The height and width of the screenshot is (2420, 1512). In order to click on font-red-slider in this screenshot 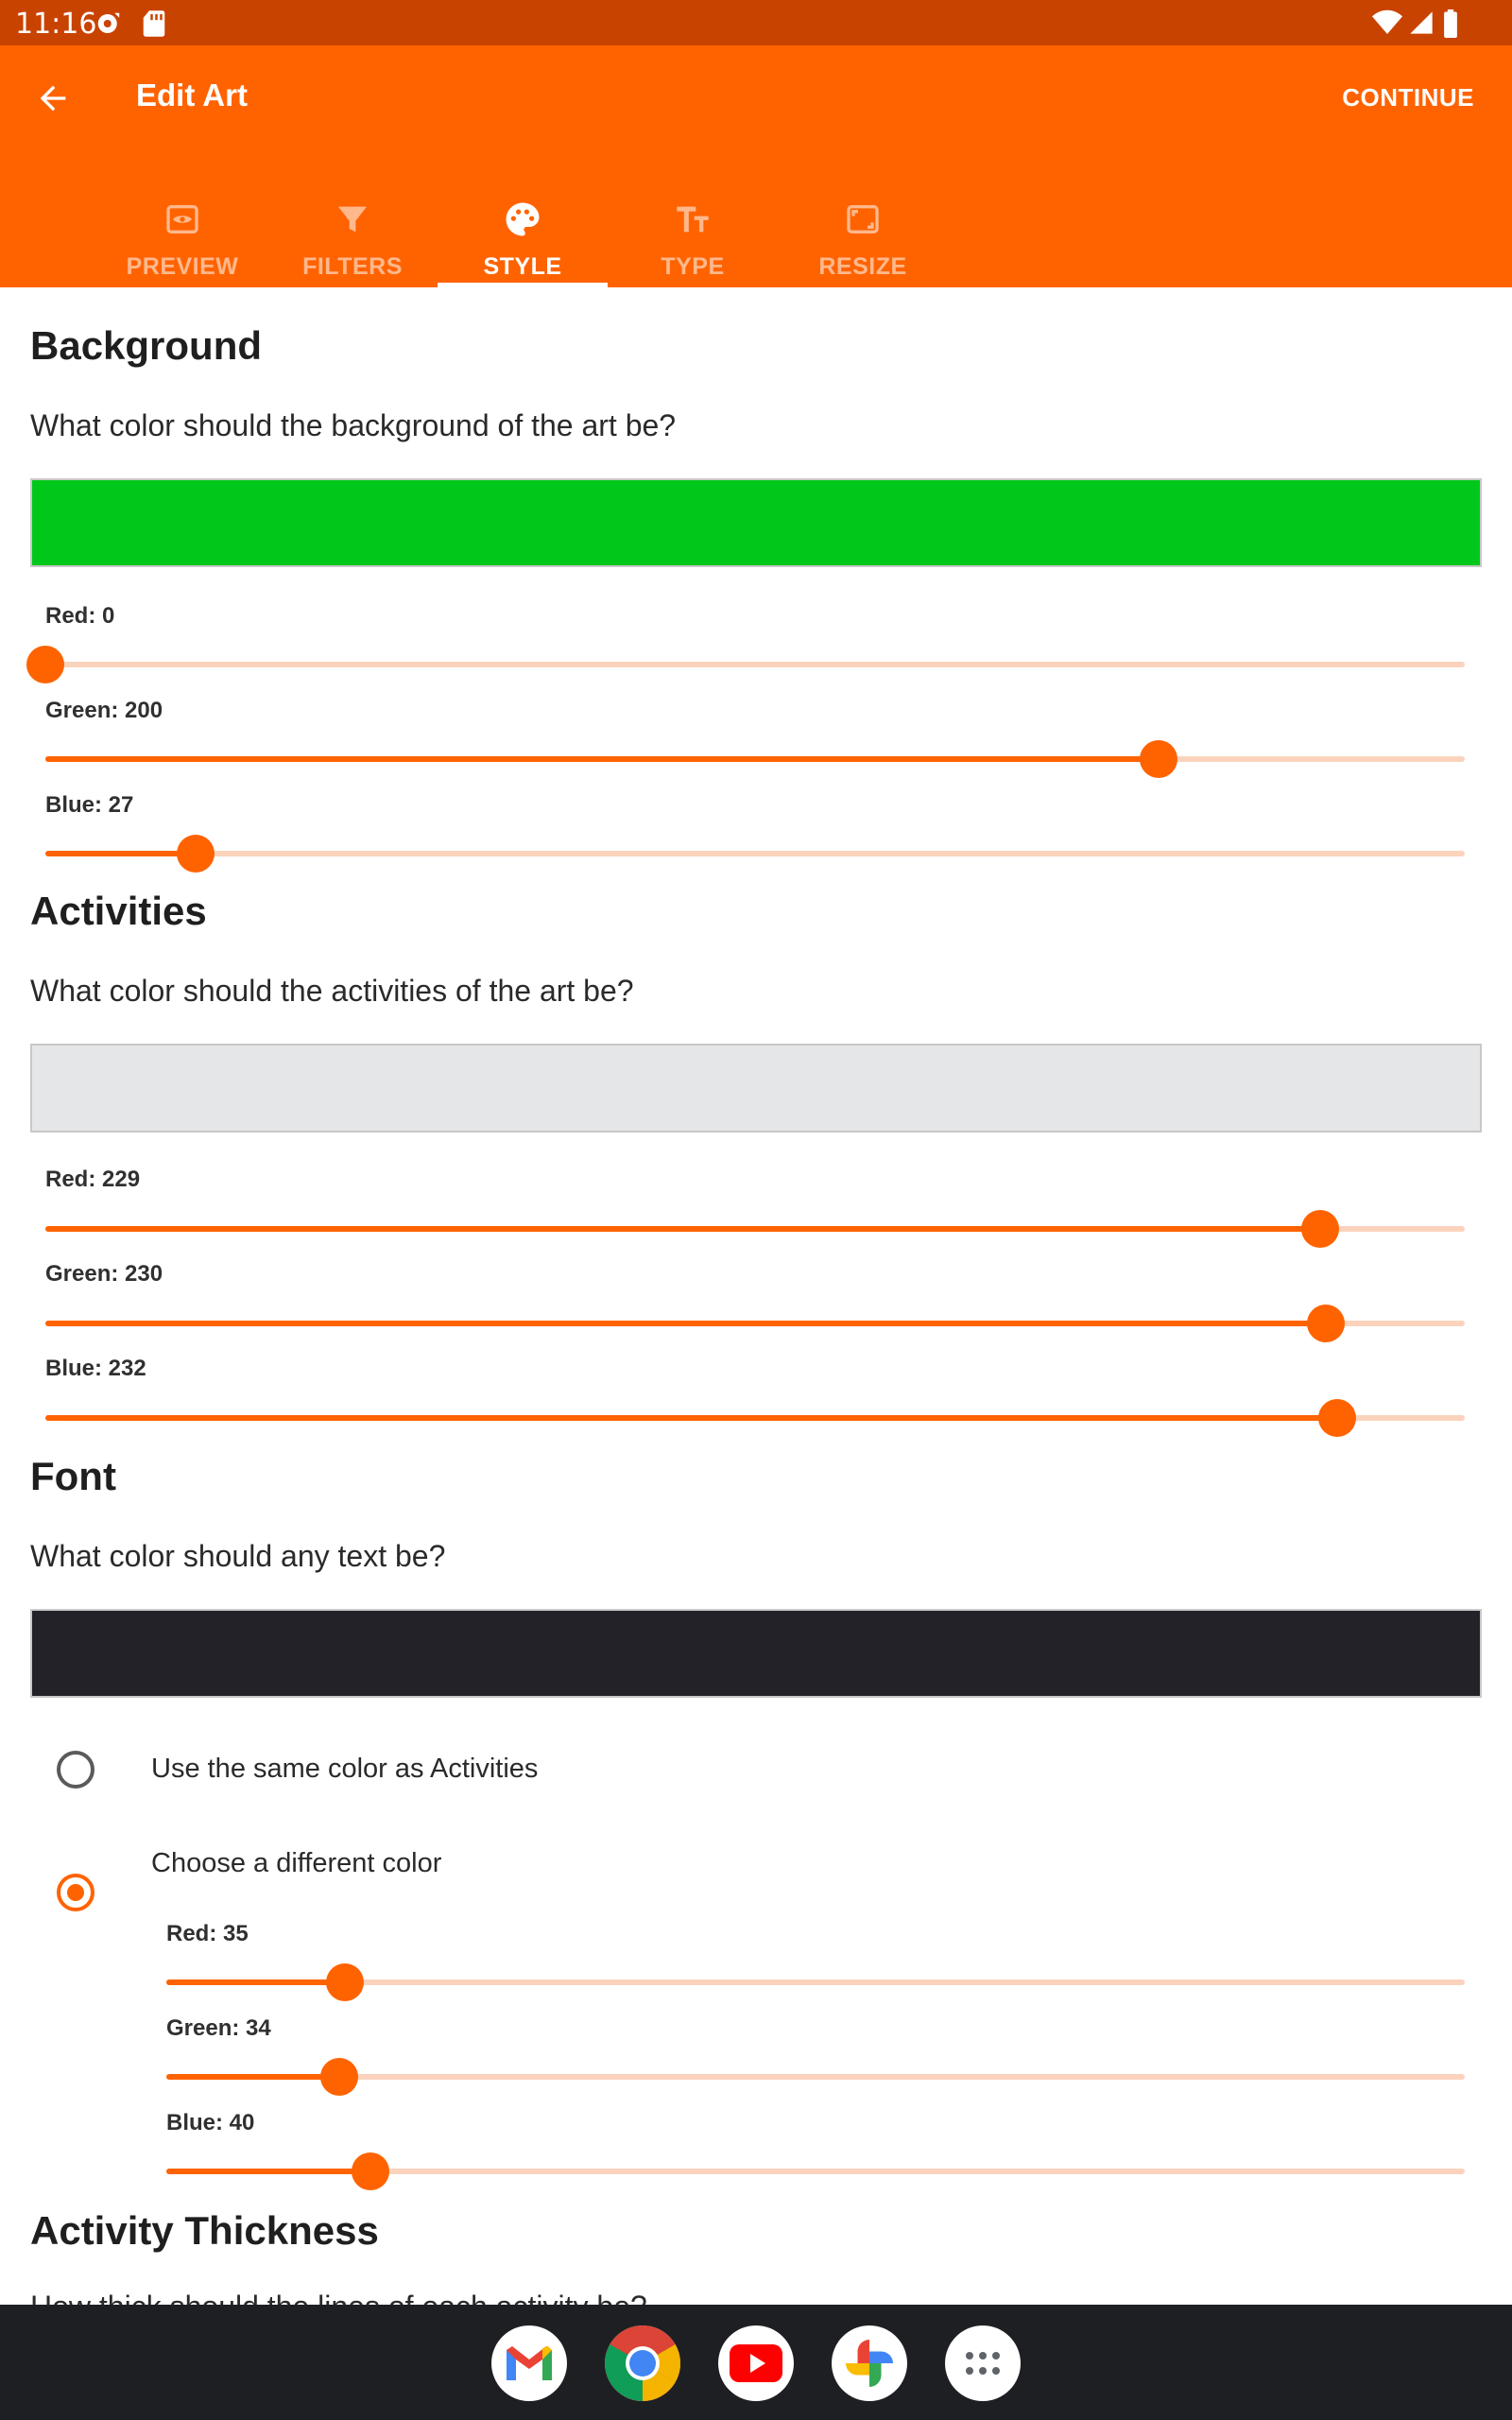, I will do `click(815, 1982)`.